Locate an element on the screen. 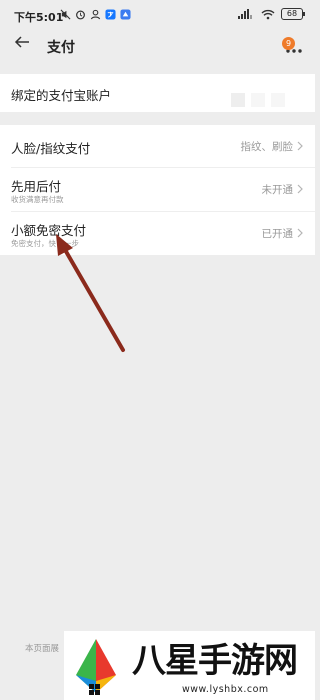 This screenshot has width=320, height=700. page-title: 支付 is located at coordinates (61, 48).